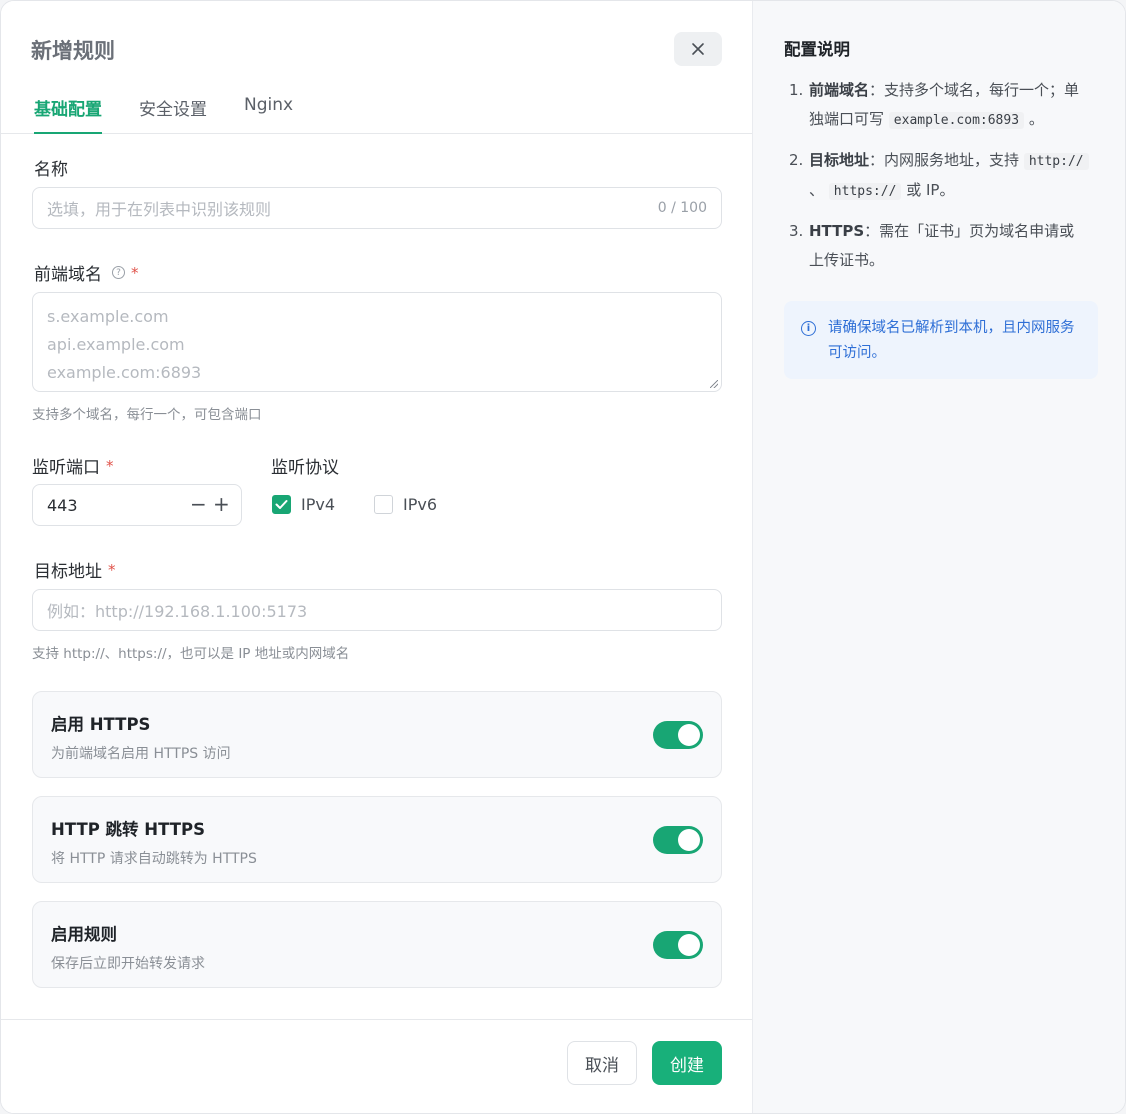 The width and height of the screenshot is (1126, 1114). Describe the element at coordinates (865, 191) in the screenshot. I see `inline-code: https://` at that location.